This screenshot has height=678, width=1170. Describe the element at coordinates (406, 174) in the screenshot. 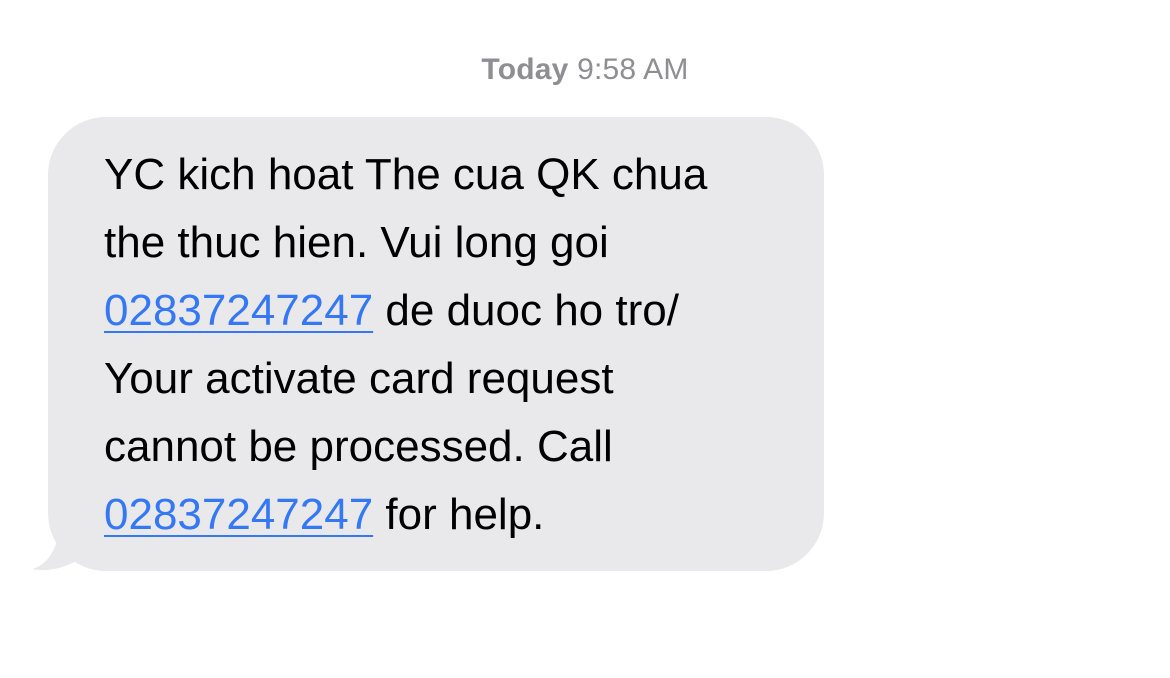

I see `message-line: YC kich hoat The cua QK chua` at that location.